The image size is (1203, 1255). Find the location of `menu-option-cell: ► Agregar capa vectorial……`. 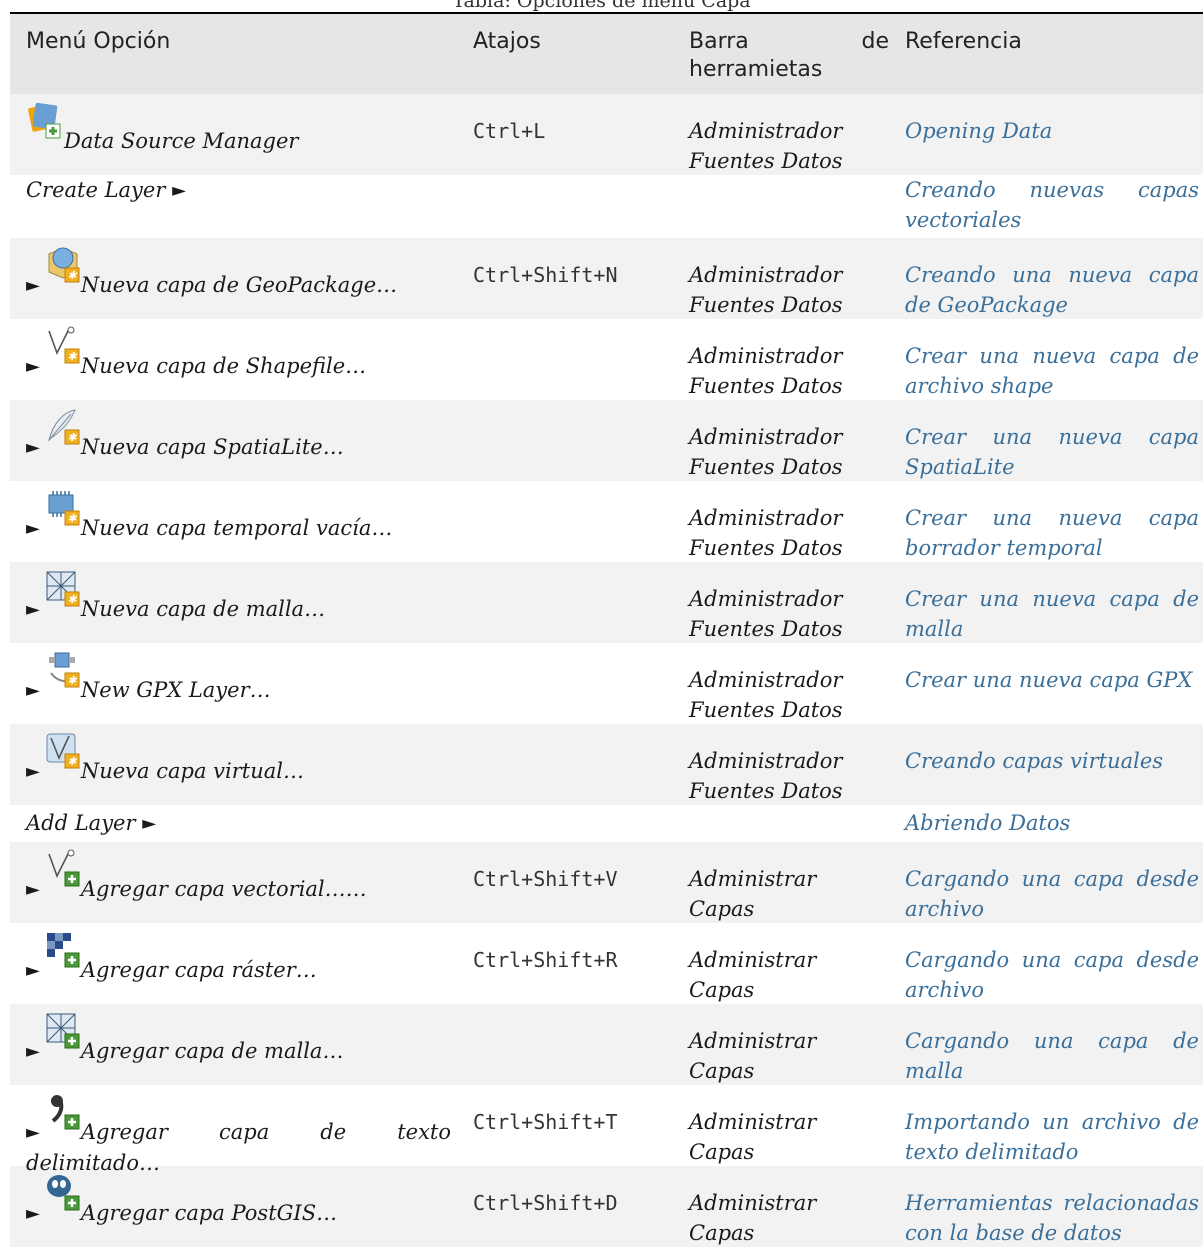

menu-option-cell: ► Agregar capa vectorial…… is located at coordinates (237, 882).